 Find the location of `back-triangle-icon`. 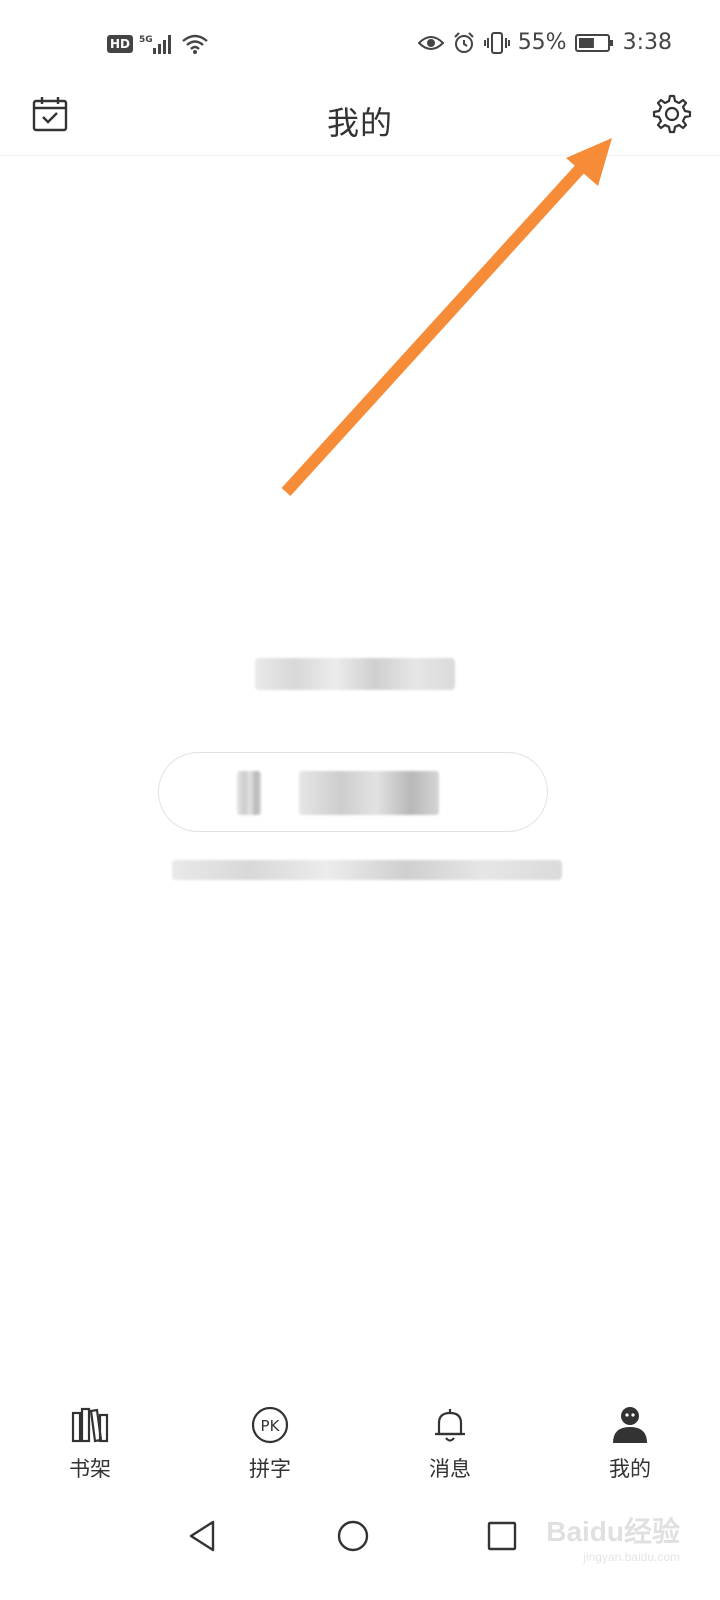

back-triangle-icon is located at coordinates (202, 1538).